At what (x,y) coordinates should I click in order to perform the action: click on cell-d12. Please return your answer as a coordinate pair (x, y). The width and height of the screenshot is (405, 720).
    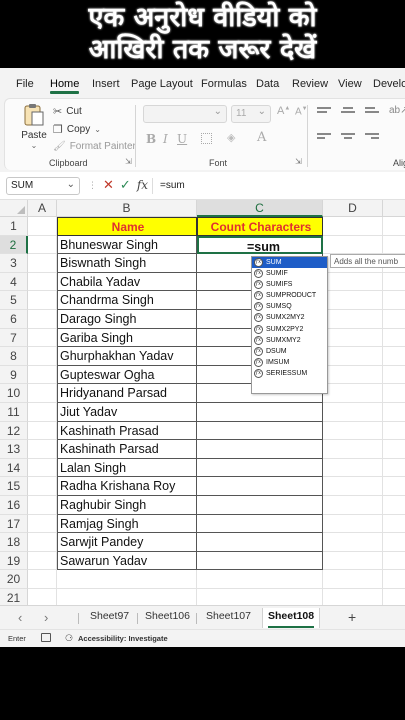
    Looking at the image, I should click on (353, 431).